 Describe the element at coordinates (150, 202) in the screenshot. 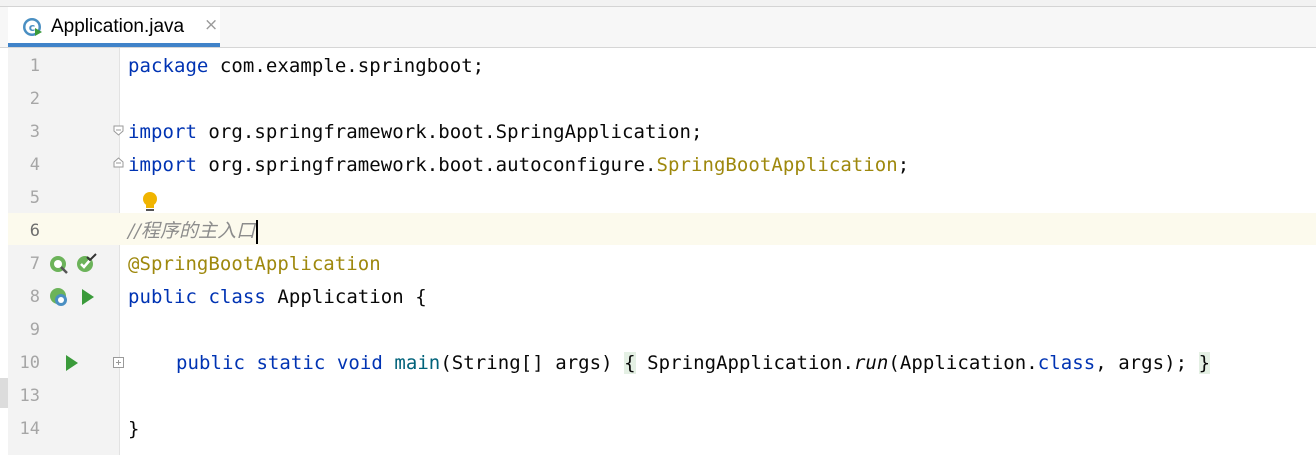

I see `bulb-icon` at that location.